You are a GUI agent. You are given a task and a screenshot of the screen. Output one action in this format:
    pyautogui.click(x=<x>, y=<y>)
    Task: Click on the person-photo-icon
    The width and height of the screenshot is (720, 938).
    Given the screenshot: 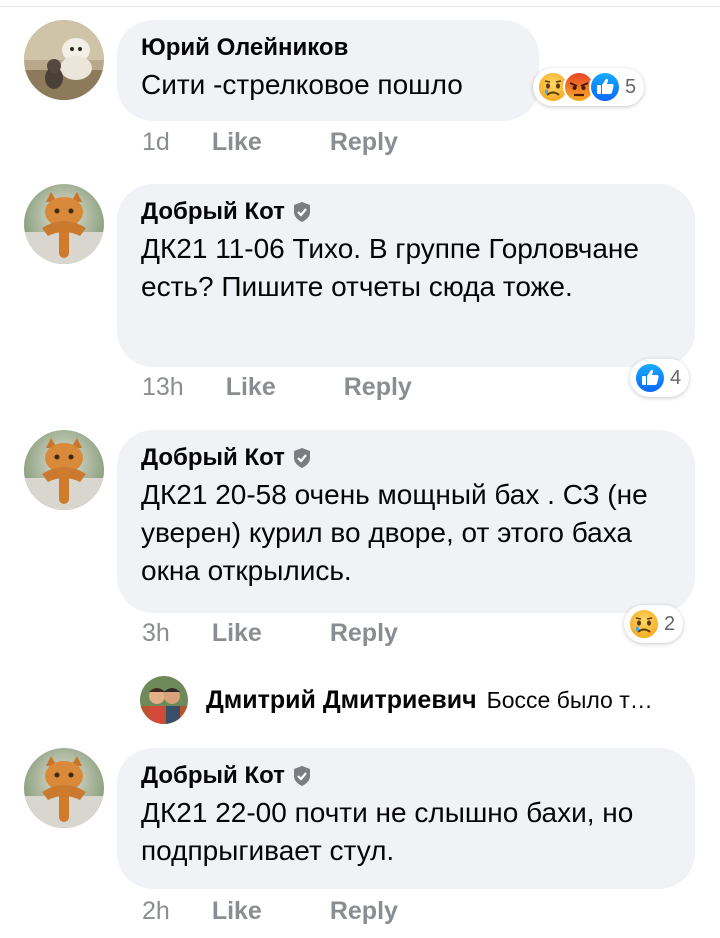 What is the action you would take?
    pyautogui.click(x=164, y=700)
    